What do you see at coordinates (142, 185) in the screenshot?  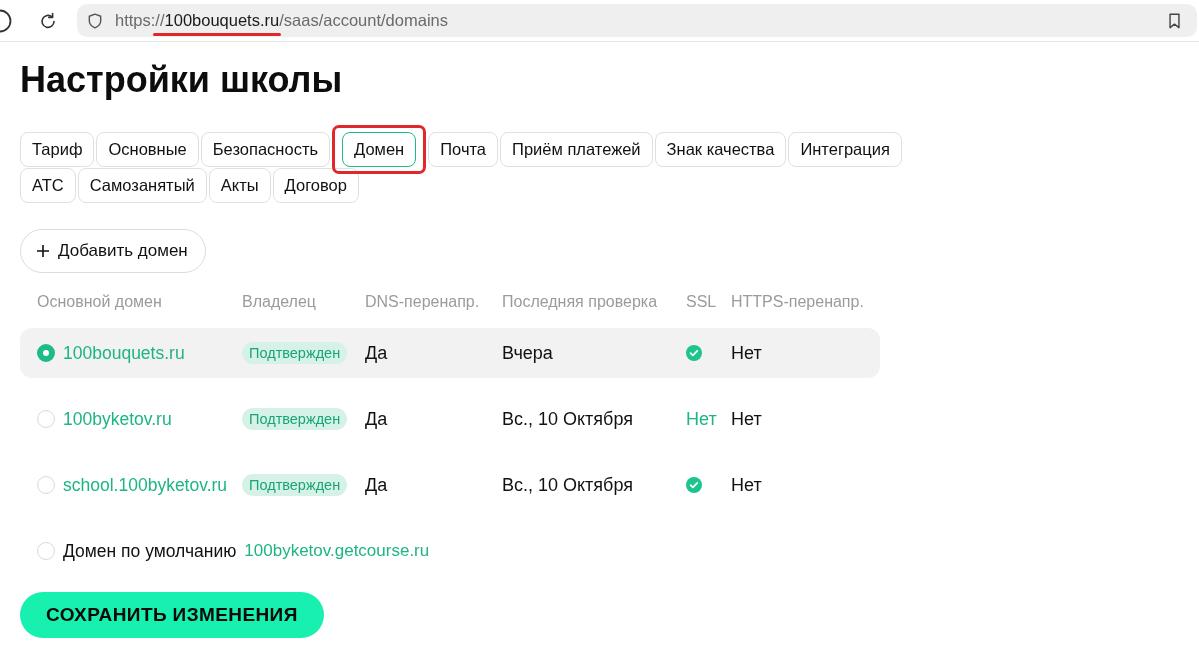 I see `tab: Самозанятый` at bounding box center [142, 185].